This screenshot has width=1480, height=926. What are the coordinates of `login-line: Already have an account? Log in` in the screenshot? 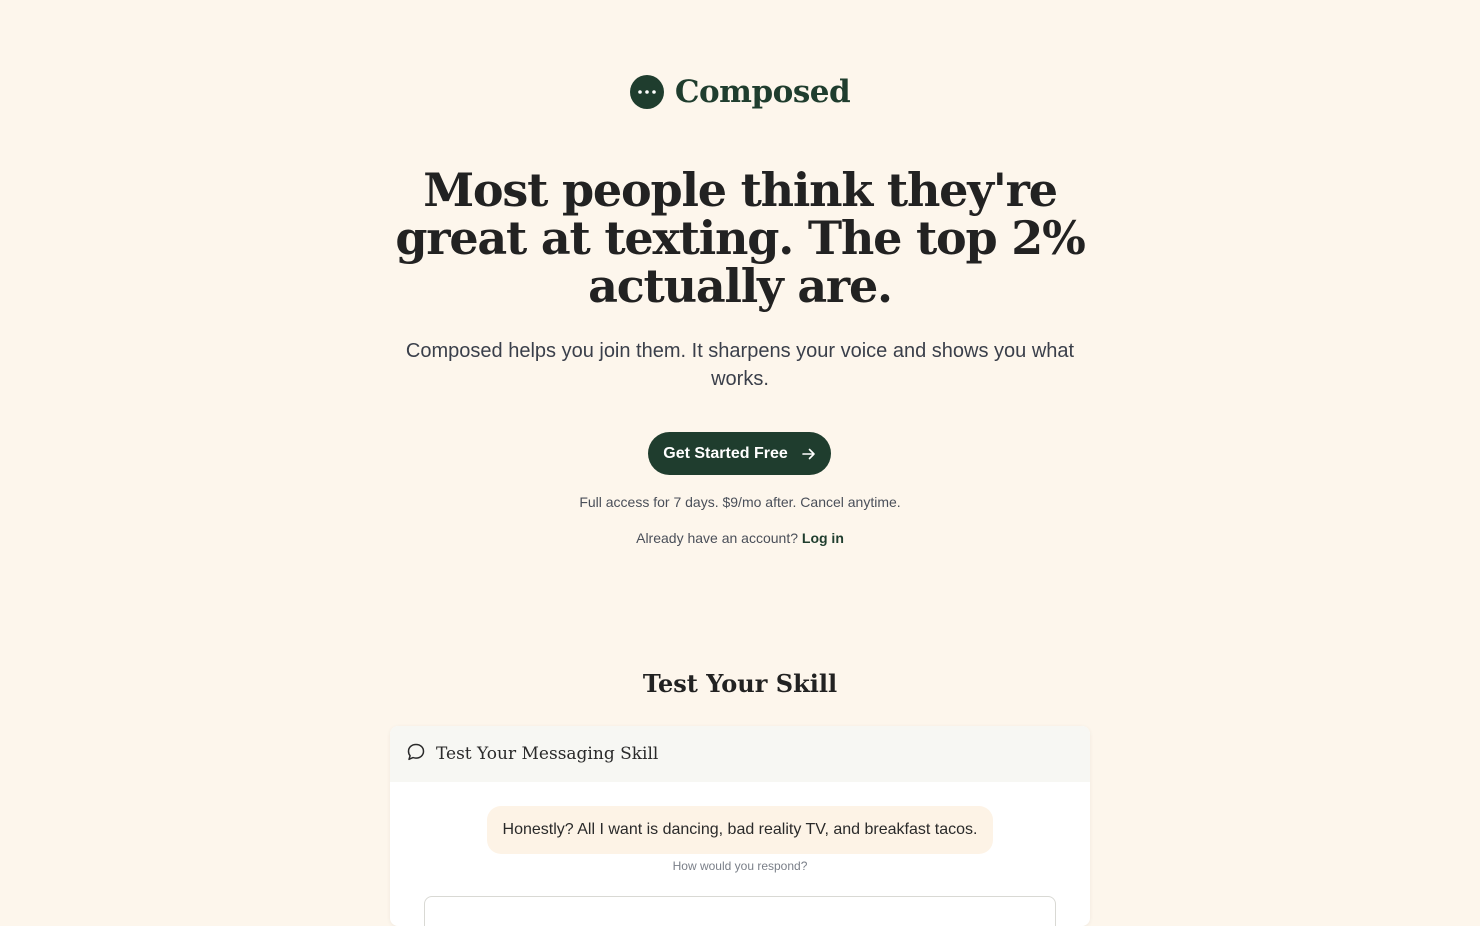 It's located at (740, 538).